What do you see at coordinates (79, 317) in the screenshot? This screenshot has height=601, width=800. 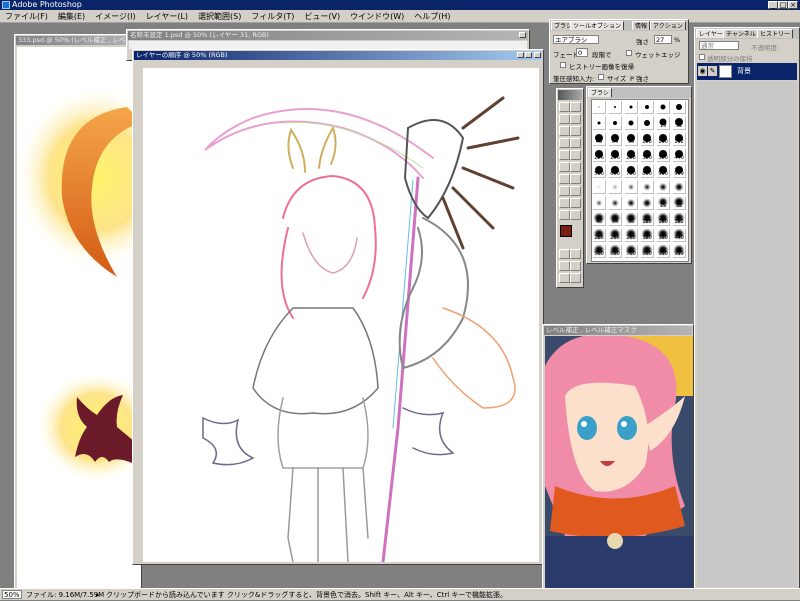 I see `document-back-canvas` at bounding box center [79, 317].